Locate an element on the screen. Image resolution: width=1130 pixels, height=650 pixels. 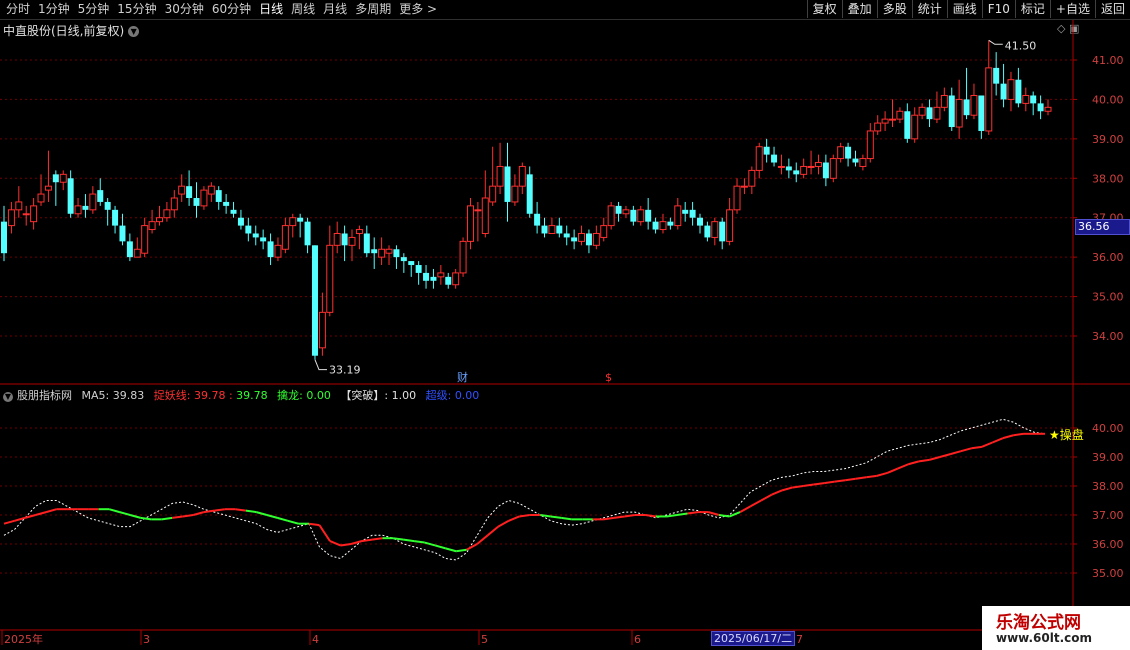
date-label: 4 is located at coordinates (315, 639).